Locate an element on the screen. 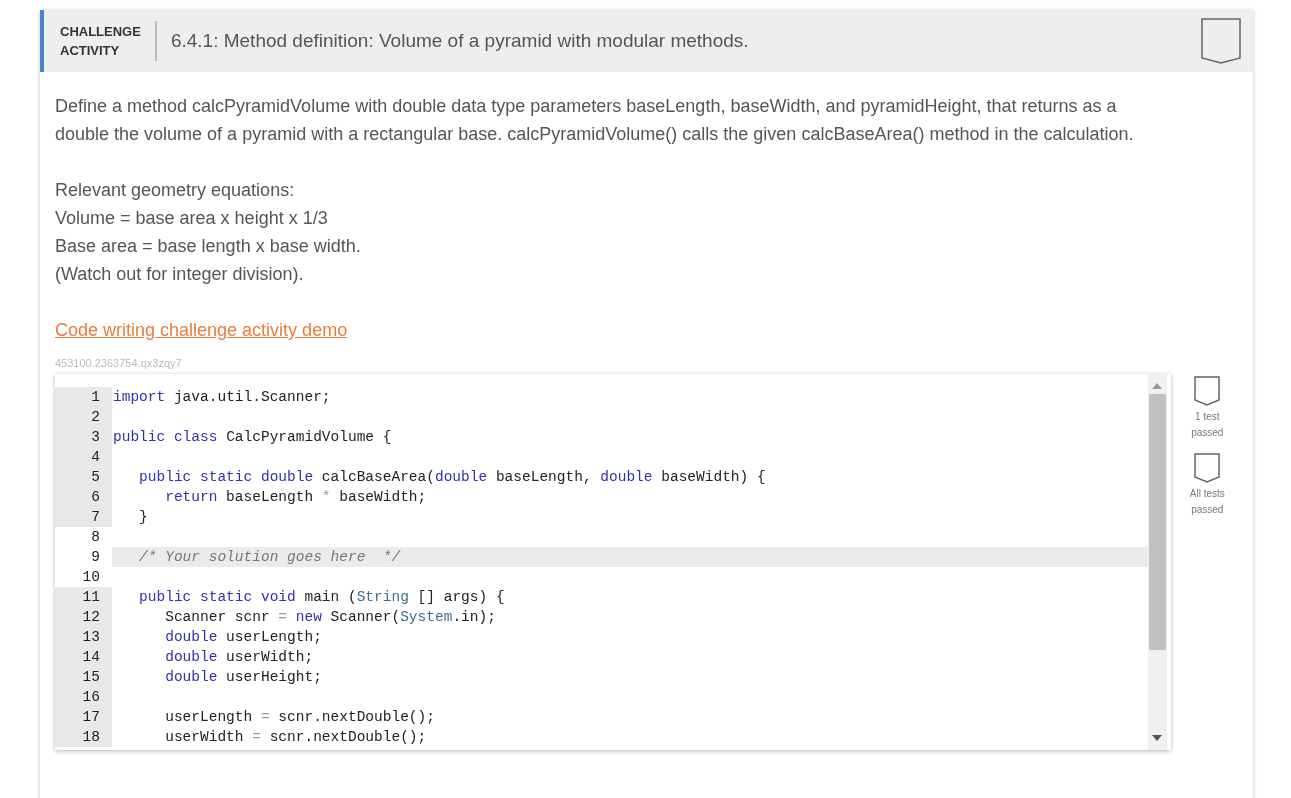 The height and width of the screenshot is (798, 1291). line-number: 12 is located at coordinates (83, 617).